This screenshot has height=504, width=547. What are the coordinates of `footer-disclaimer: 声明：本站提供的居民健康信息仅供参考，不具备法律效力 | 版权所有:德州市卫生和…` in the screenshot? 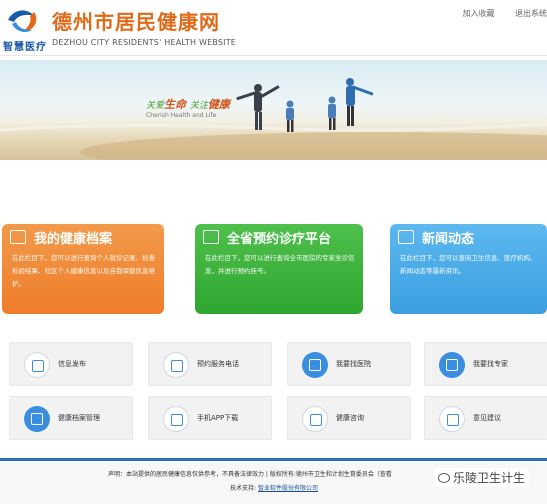 It's located at (250, 474).